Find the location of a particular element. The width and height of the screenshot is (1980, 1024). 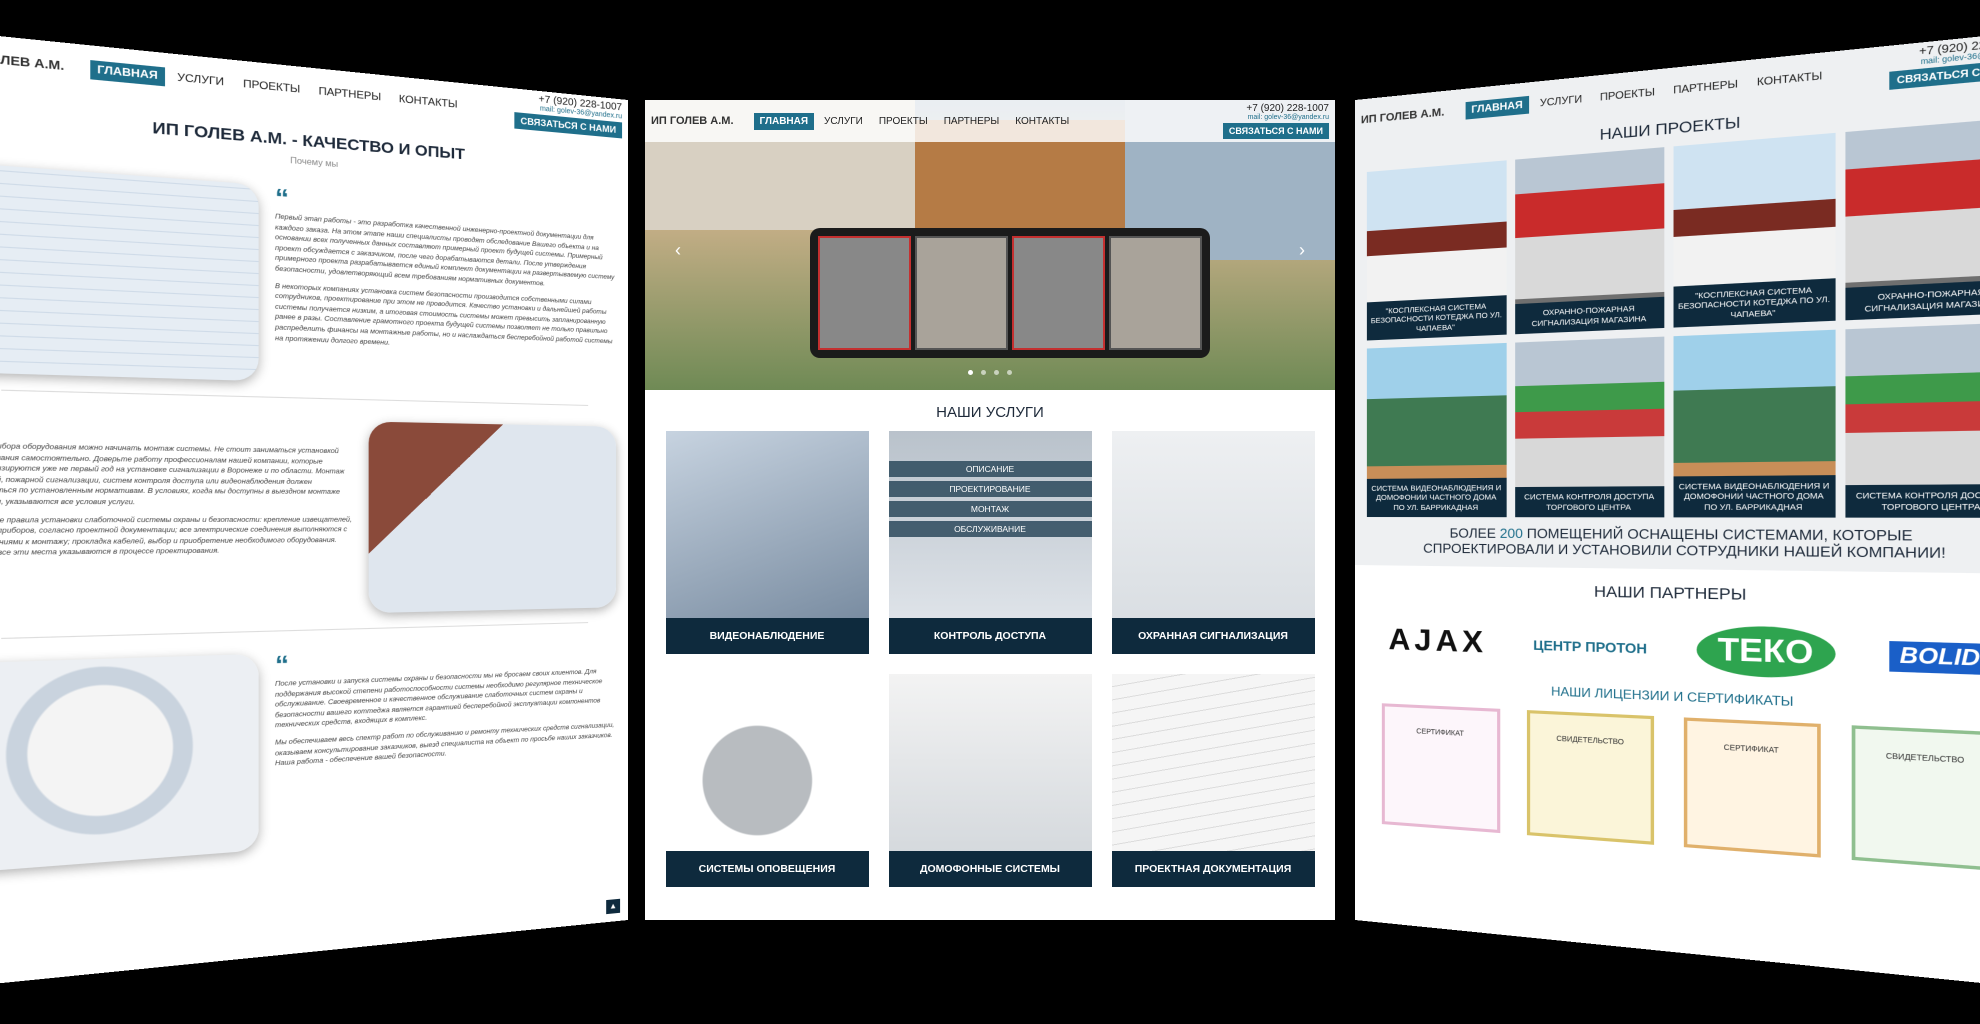

phone-number: +7 (920) 228-1007 is located at coordinates (1276, 108).